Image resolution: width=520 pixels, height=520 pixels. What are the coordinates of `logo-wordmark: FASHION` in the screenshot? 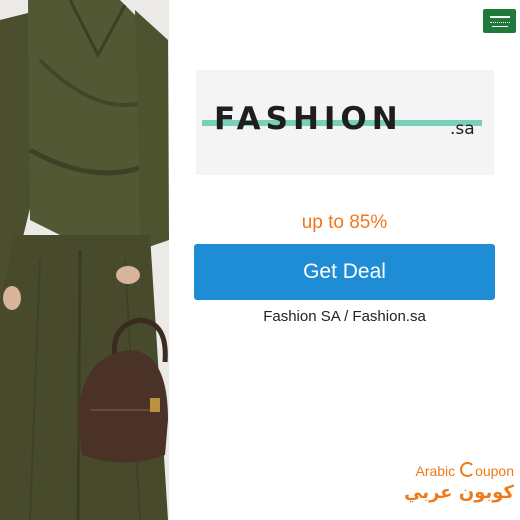 It's located at (308, 119).